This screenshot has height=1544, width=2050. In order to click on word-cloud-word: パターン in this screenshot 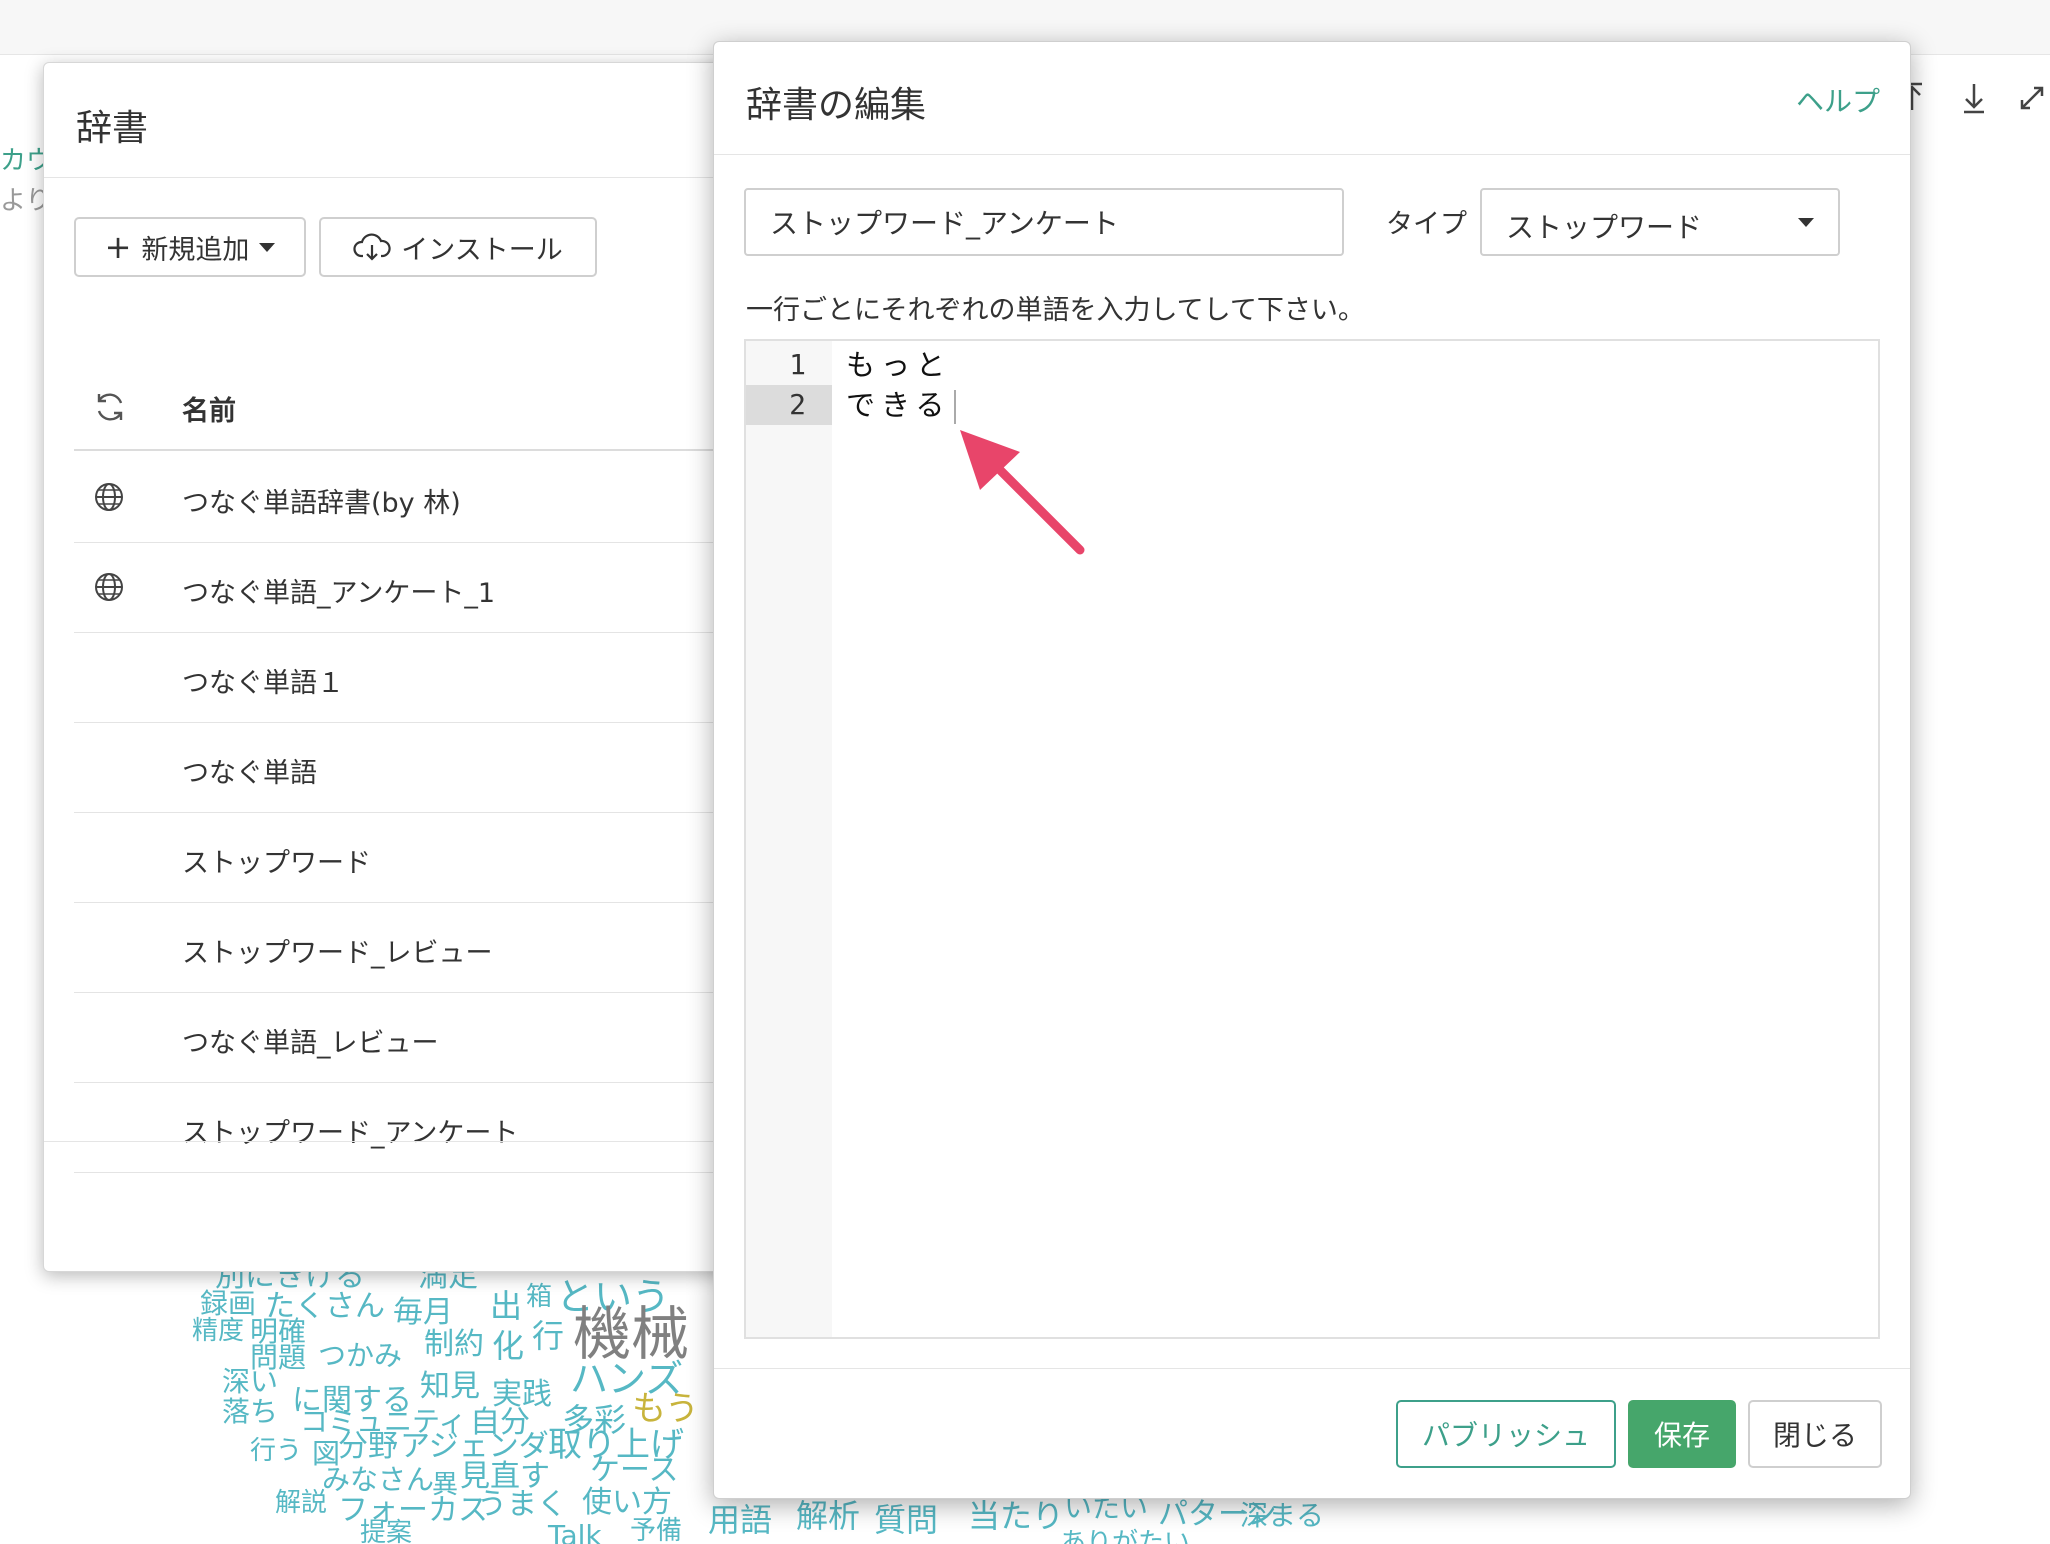, I will do `click(1217, 1514)`.